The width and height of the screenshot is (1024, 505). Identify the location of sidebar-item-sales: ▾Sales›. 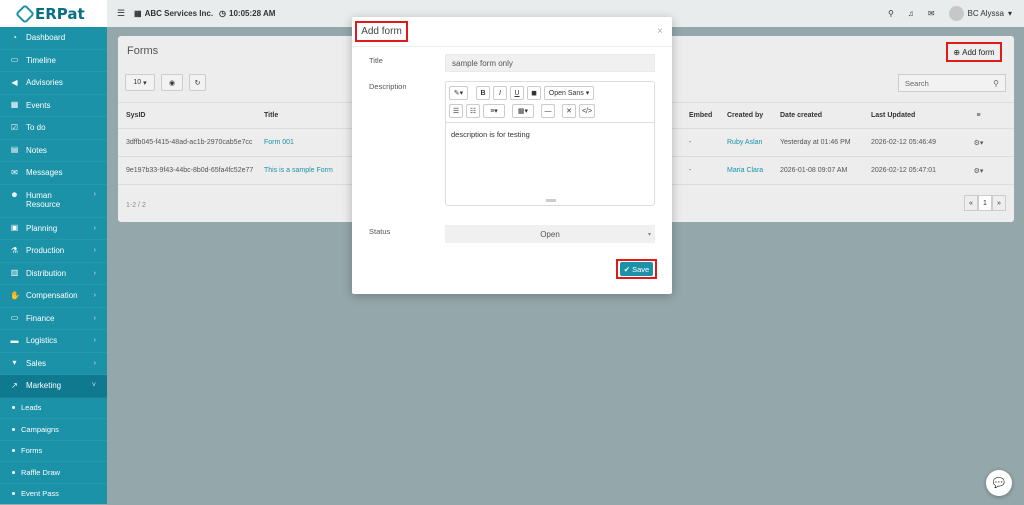
(53, 364).